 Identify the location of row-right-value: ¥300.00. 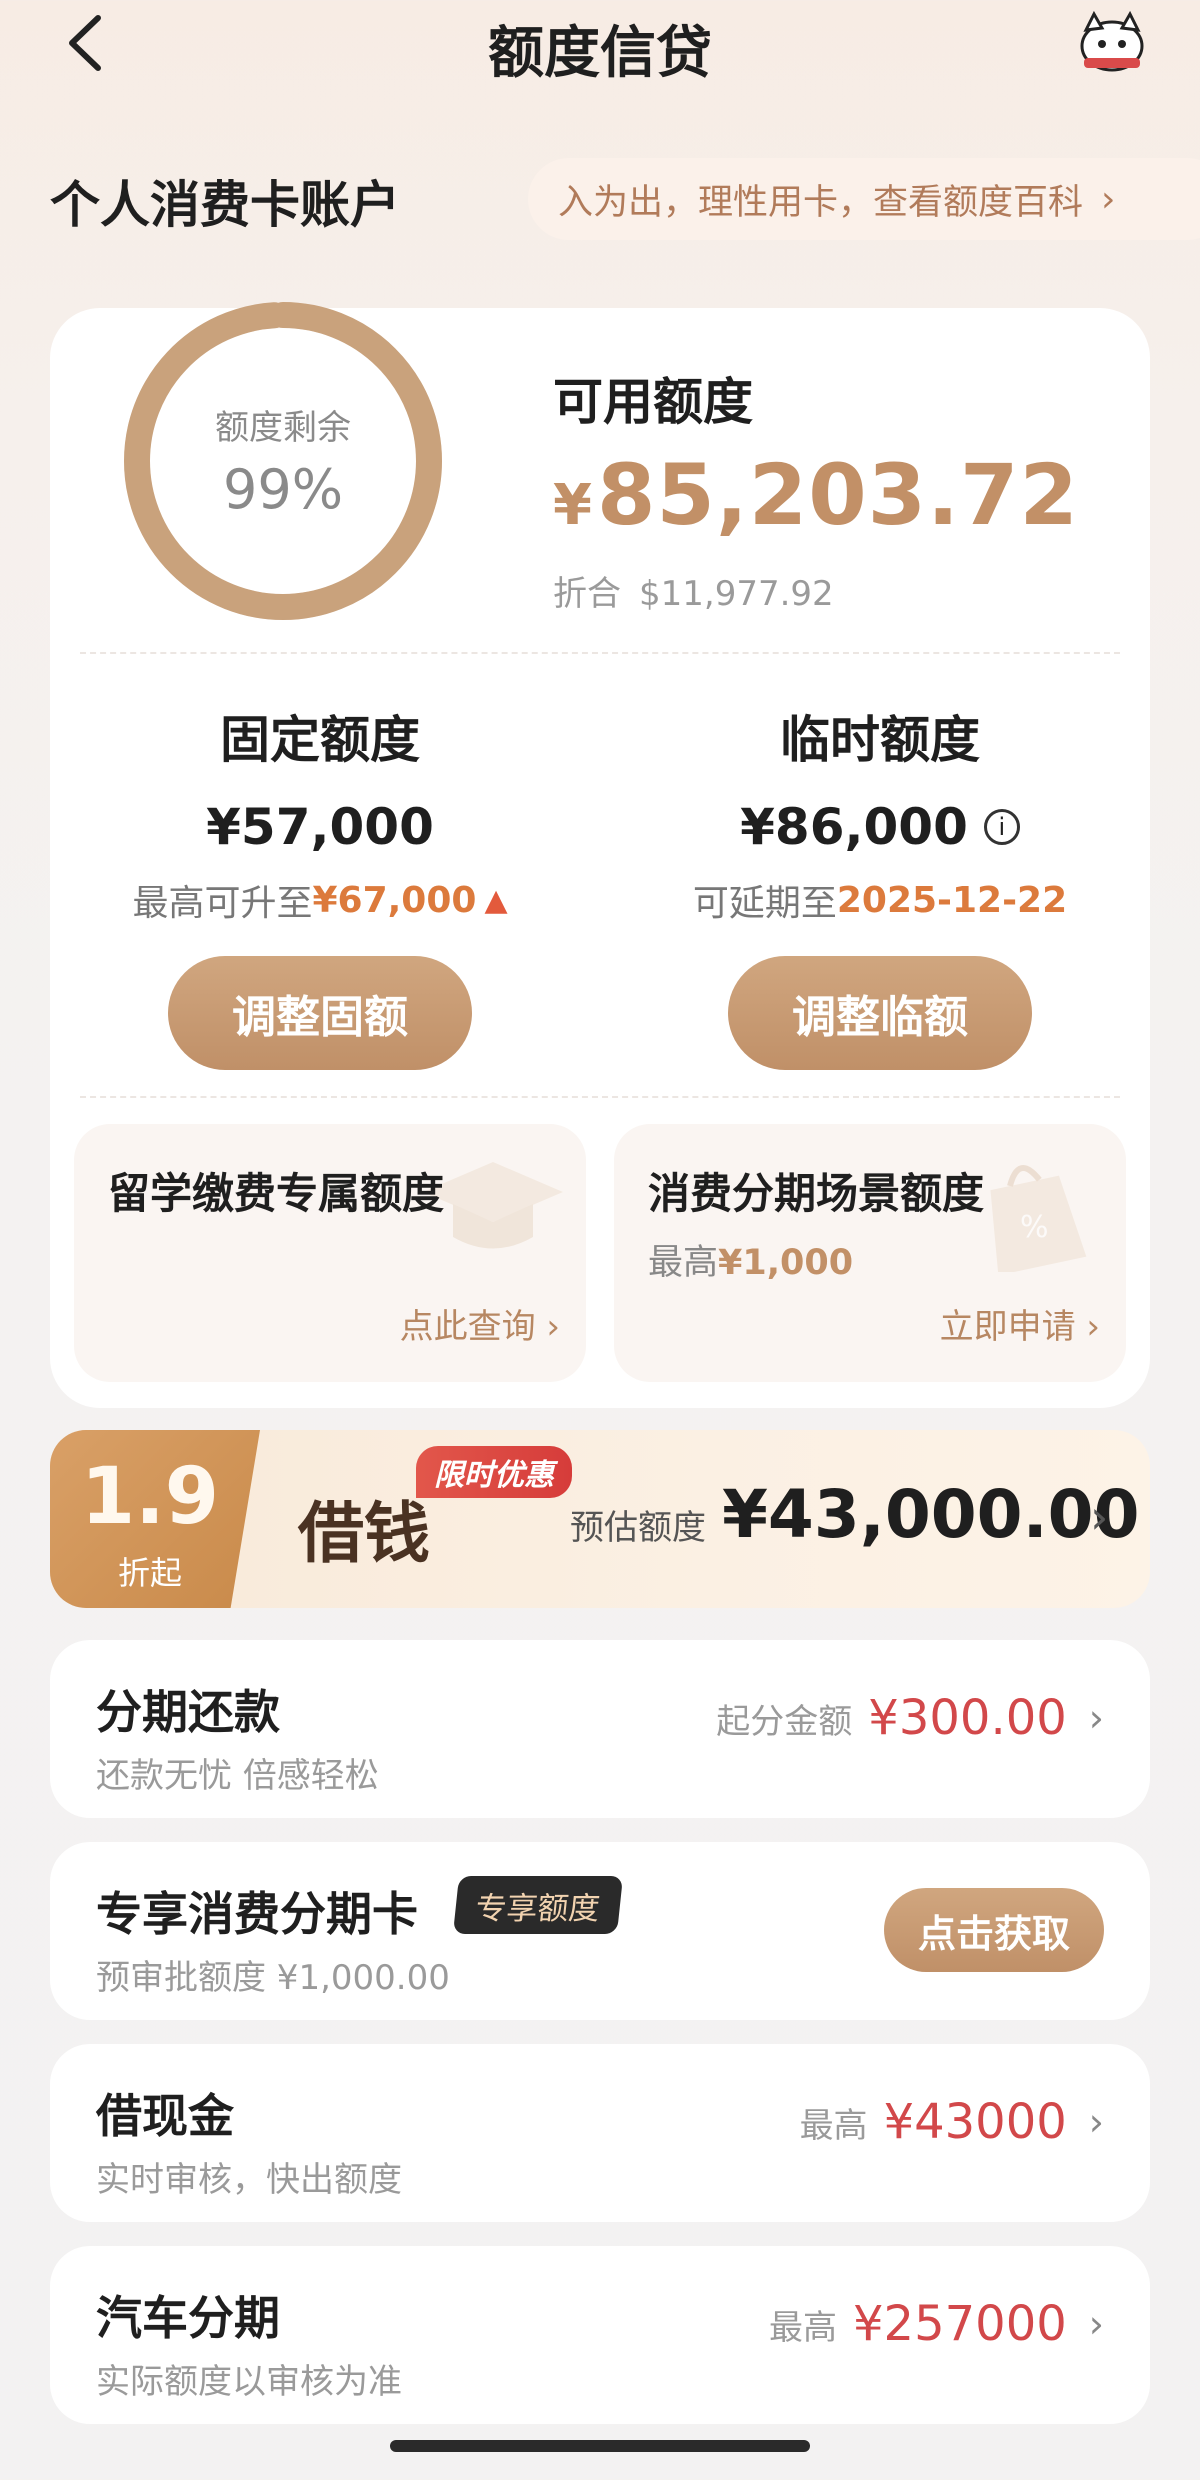
(967, 1718).